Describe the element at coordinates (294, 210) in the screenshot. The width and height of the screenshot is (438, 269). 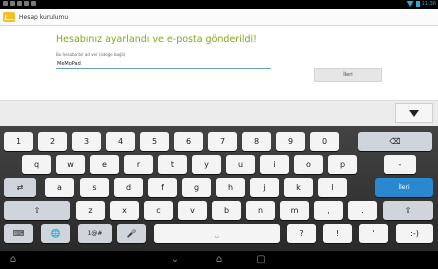
I see `key-m: m` at that location.